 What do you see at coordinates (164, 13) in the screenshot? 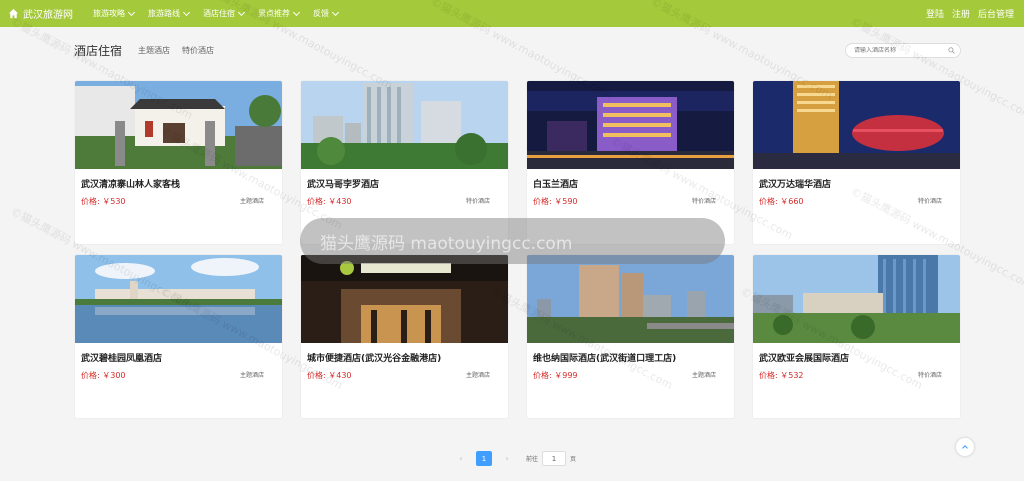
I see `nav-item-label: 旅游路线` at bounding box center [164, 13].